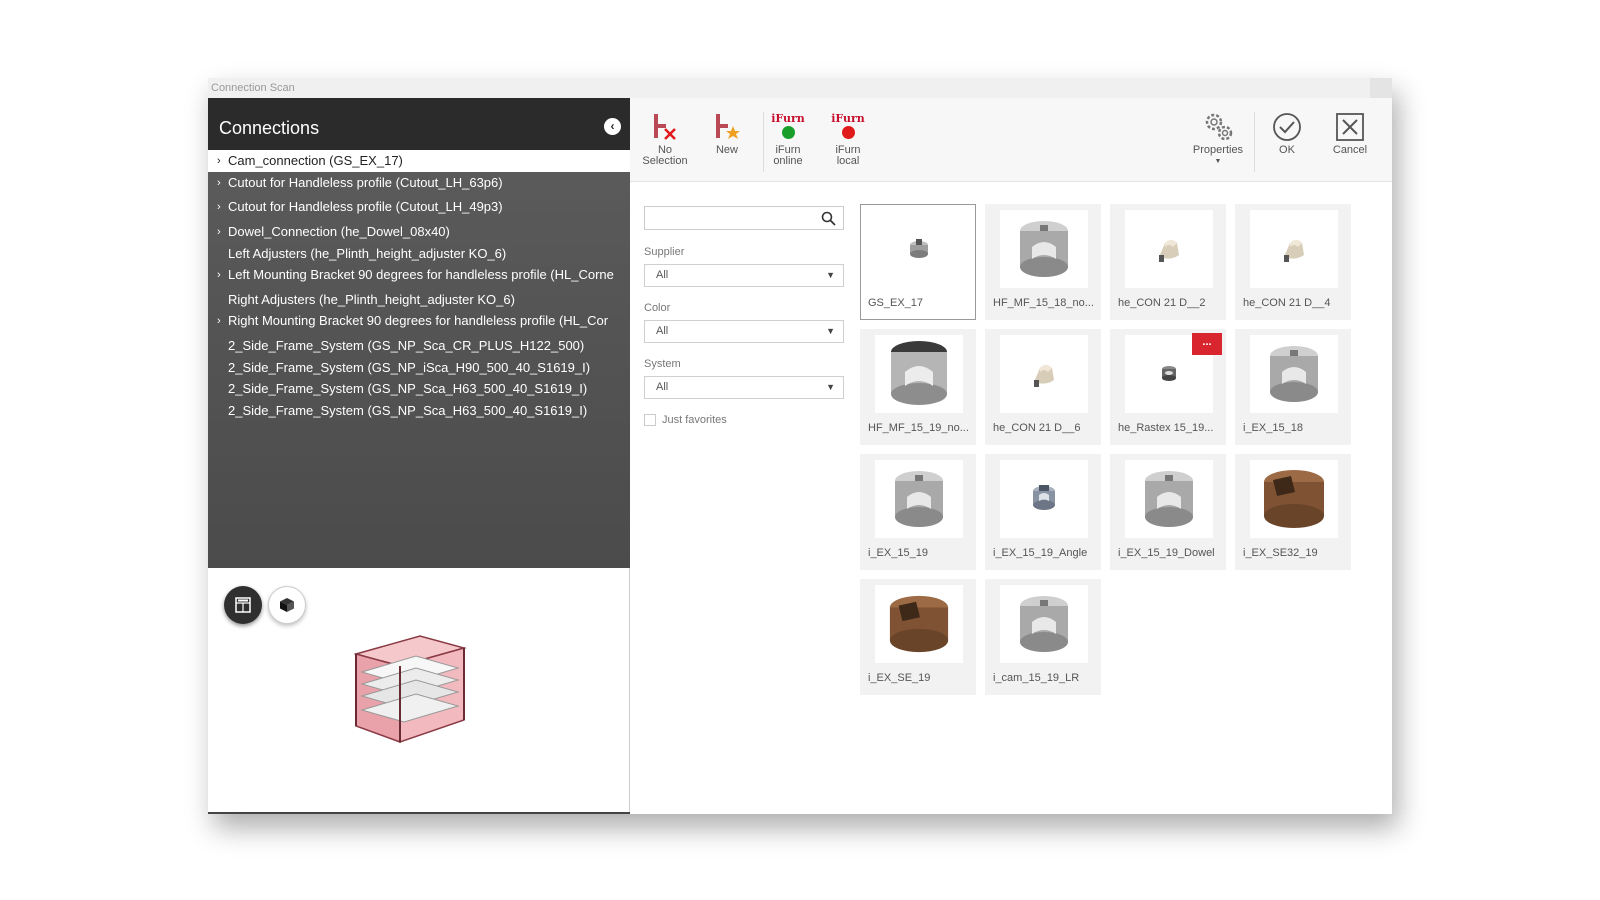 This screenshot has width=1600, height=900. What do you see at coordinates (728, 126) in the screenshot?
I see `new-star-icon` at bounding box center [728, 126].